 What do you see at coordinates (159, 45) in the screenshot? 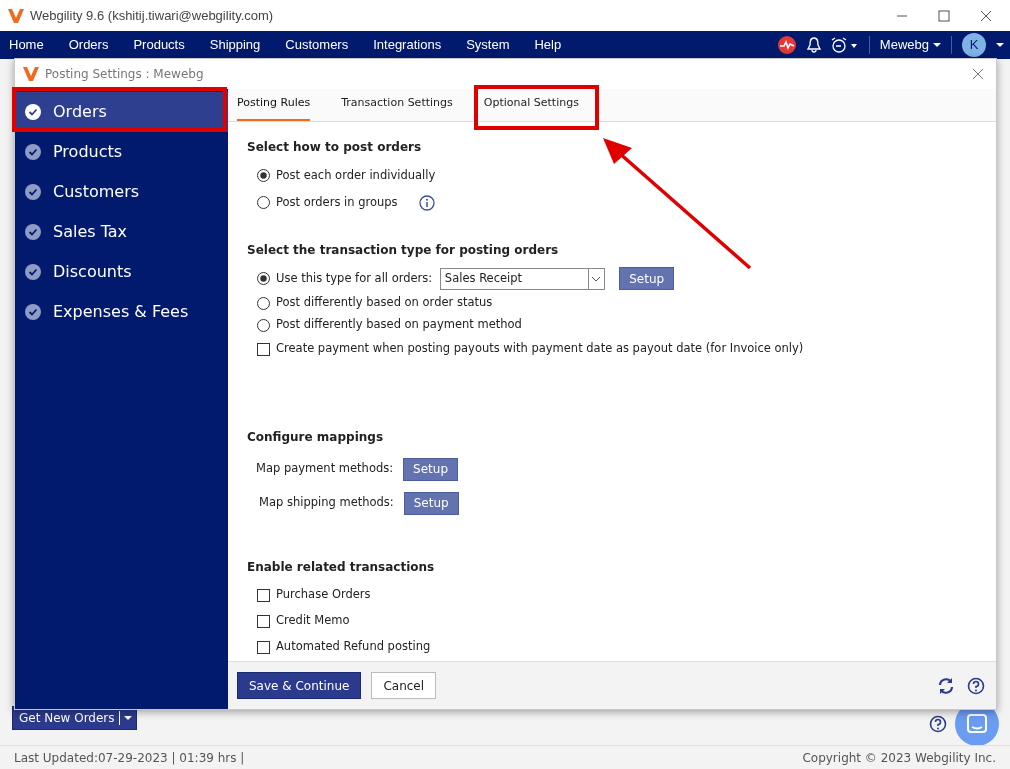
I see `menu-item: Products` at bounding box center [159, 45].